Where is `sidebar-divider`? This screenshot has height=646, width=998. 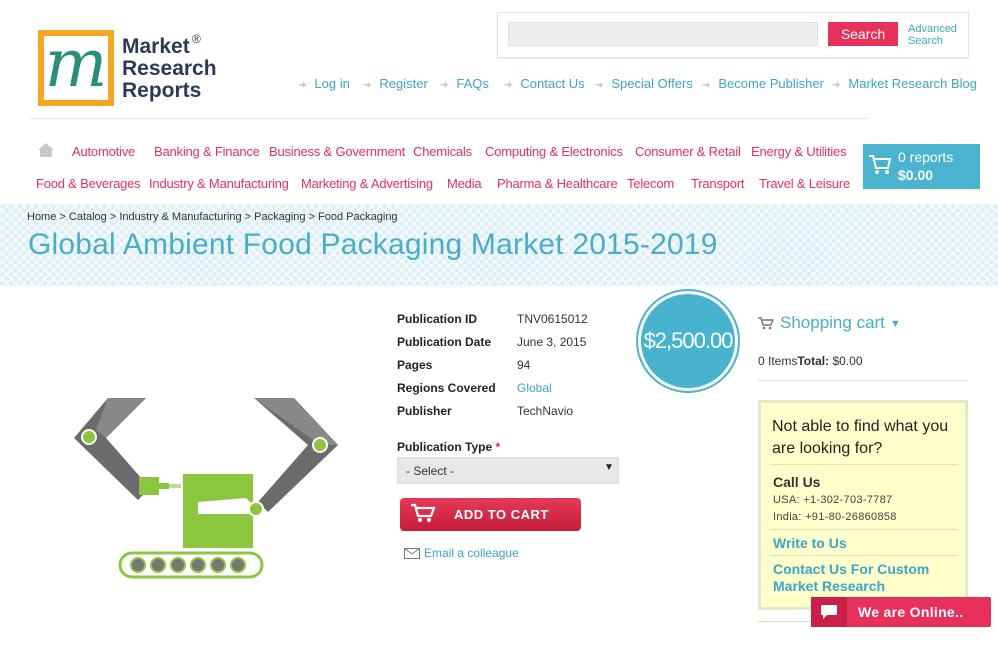 sidebar-divider is located at coordinates (863, 380).